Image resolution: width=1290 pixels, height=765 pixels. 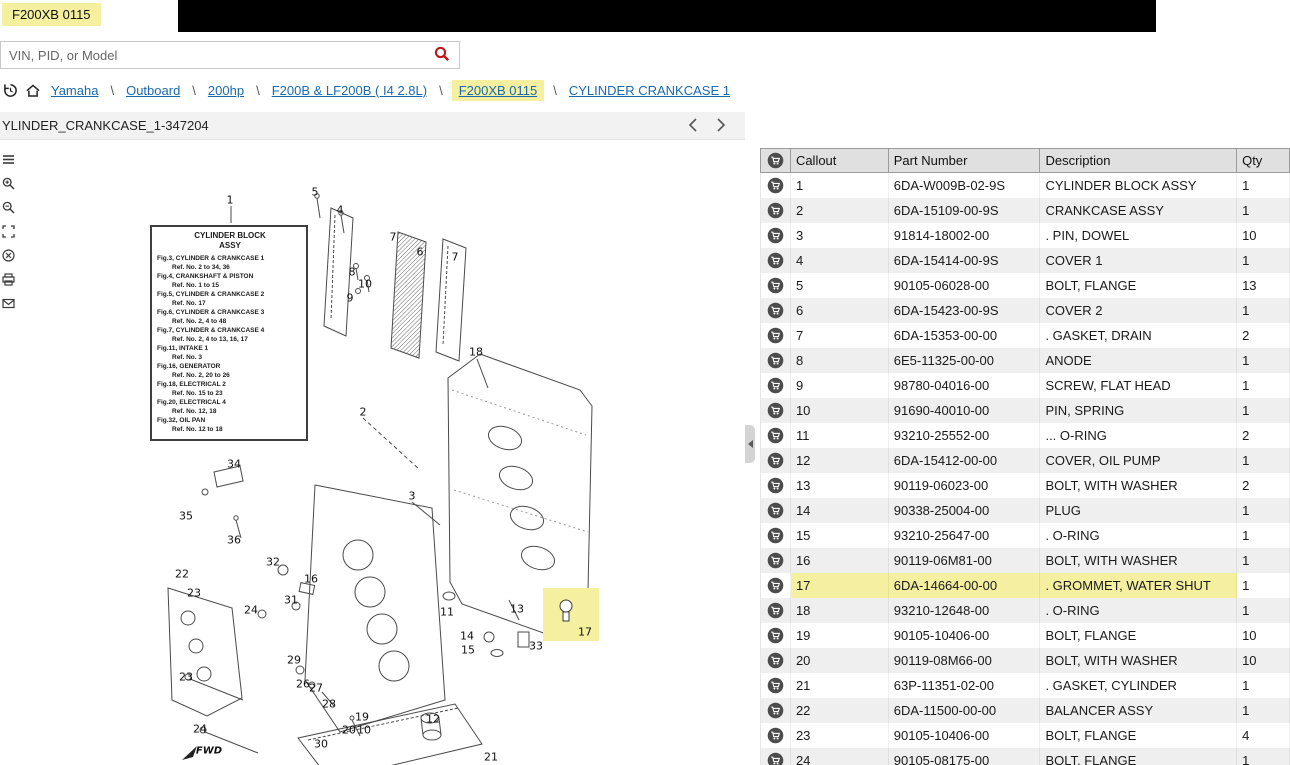 I want to click on diagram-callout: 8, so click(x=352, y=272).